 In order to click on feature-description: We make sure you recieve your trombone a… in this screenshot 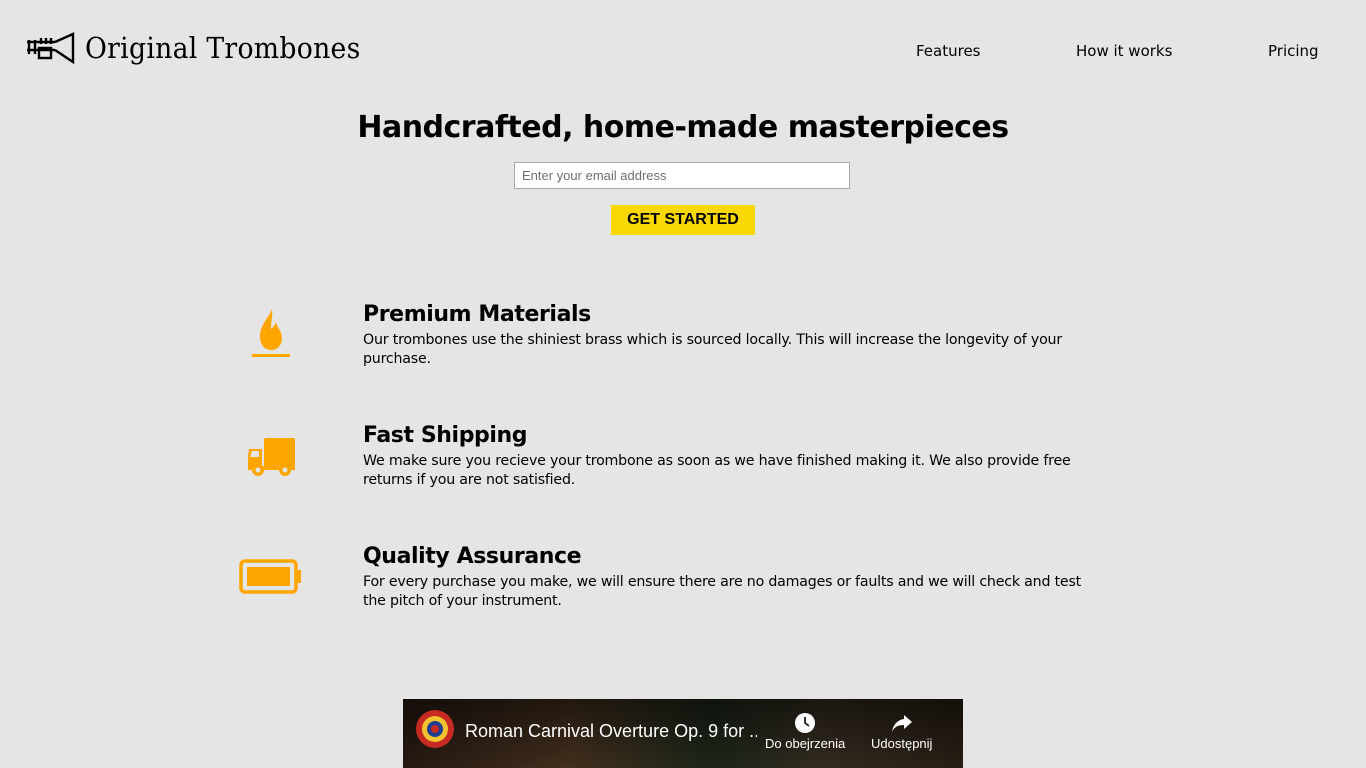, I will do `click(717, 470)`.